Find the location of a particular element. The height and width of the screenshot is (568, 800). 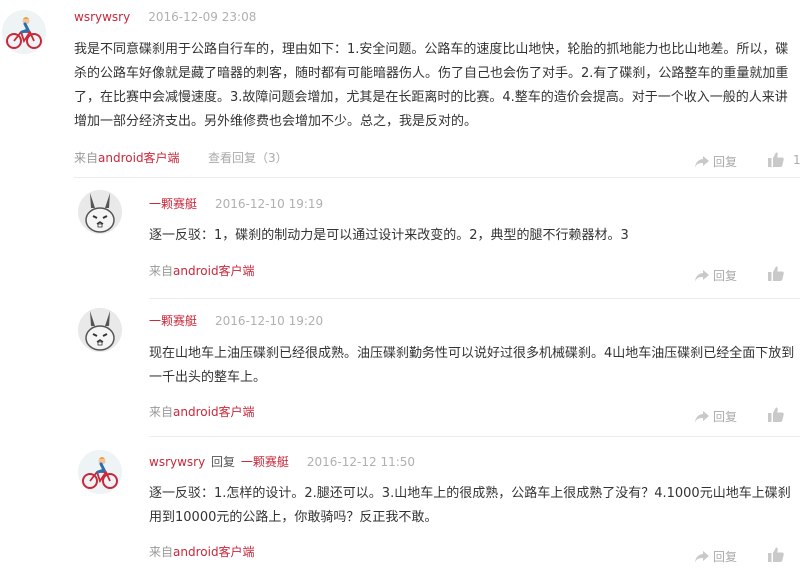

timestamp: 2016-12-12 11:50 is located at coordinates (361, 462).